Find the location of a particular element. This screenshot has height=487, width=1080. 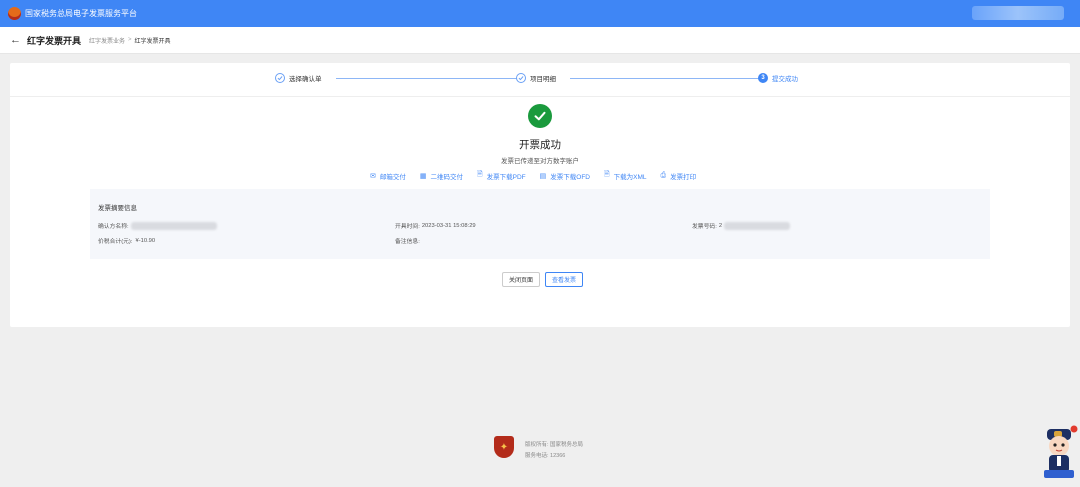

close-page-button: 关闭页面 is located at coordinates (521, 279).